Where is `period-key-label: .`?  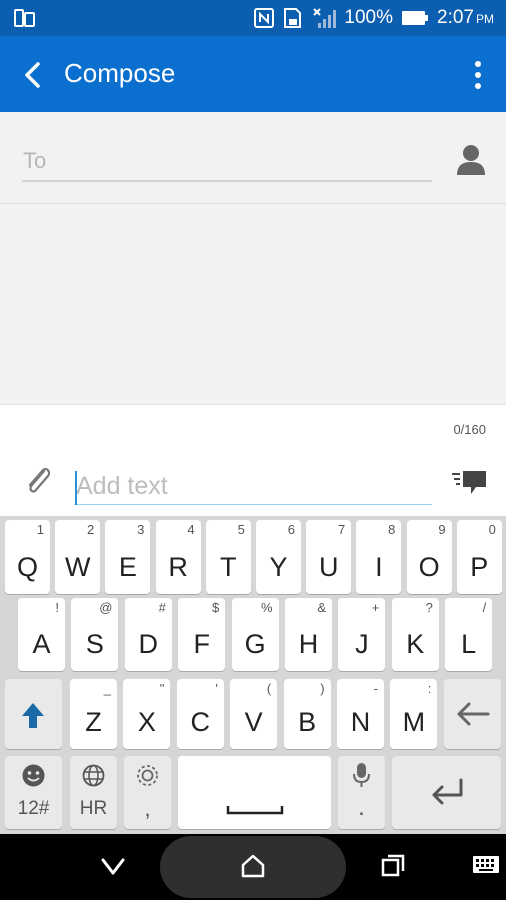 period-key-label: . is located at coordinates (361, 807).